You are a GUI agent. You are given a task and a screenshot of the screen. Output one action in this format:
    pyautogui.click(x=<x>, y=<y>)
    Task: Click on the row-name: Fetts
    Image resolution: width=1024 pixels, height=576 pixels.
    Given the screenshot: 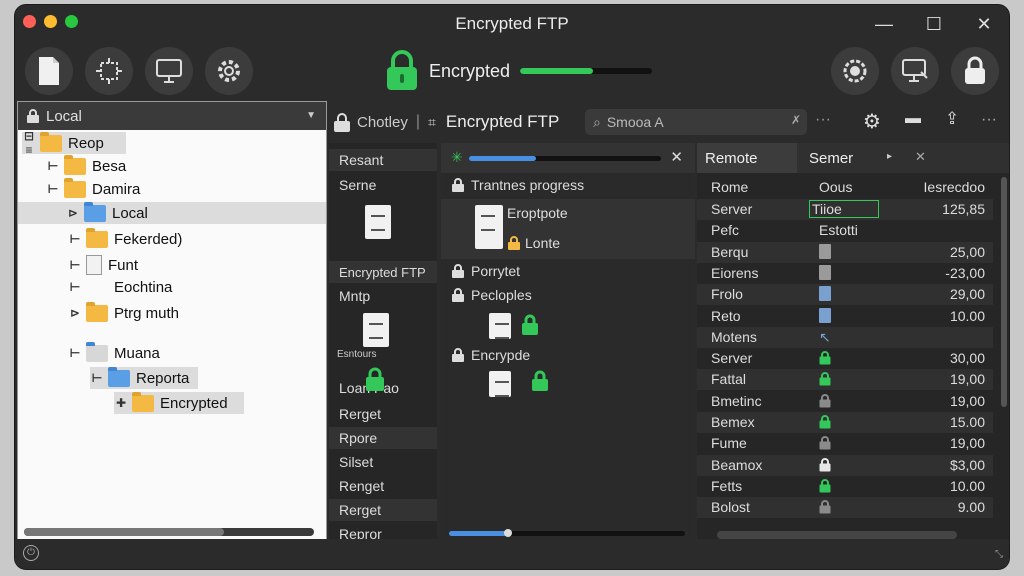 What is the action you would take?
    pyautogui.click(x=727, y=485)
    